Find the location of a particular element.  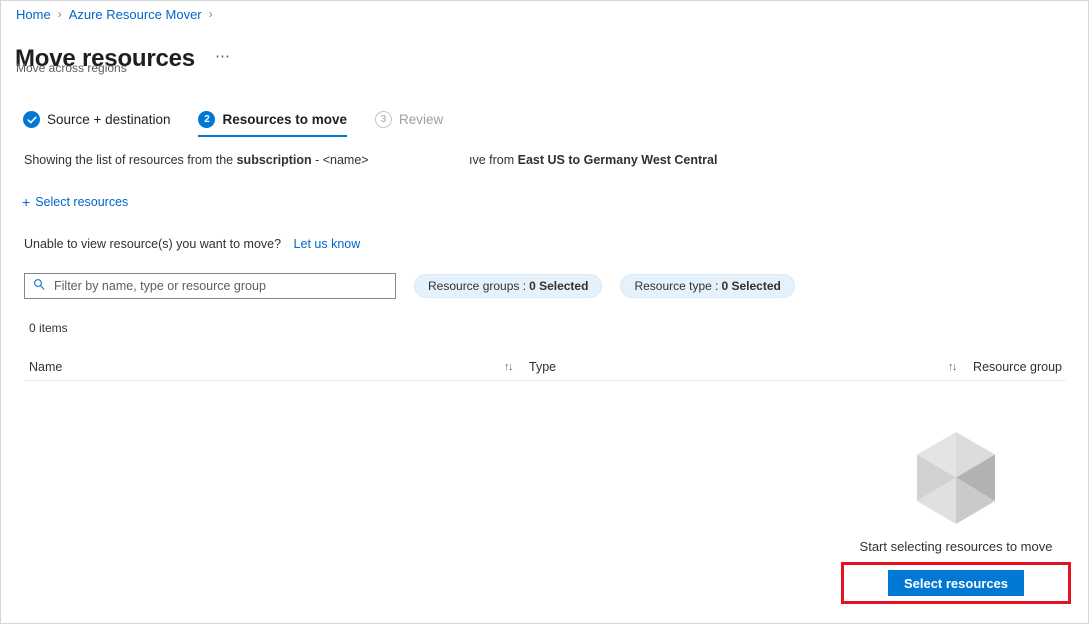

filter-pill-resource-groups: Resource groups :0 Selected is located at coordinates (508, 286).